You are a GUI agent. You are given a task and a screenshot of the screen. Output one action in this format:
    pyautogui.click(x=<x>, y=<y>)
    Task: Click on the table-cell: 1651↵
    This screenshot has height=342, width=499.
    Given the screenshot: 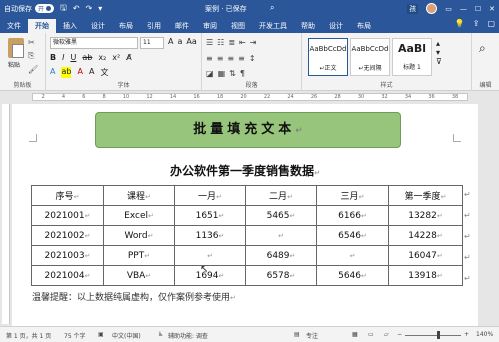 What is the action you would take?
    pyautogui.click(x=210, y=215)
    